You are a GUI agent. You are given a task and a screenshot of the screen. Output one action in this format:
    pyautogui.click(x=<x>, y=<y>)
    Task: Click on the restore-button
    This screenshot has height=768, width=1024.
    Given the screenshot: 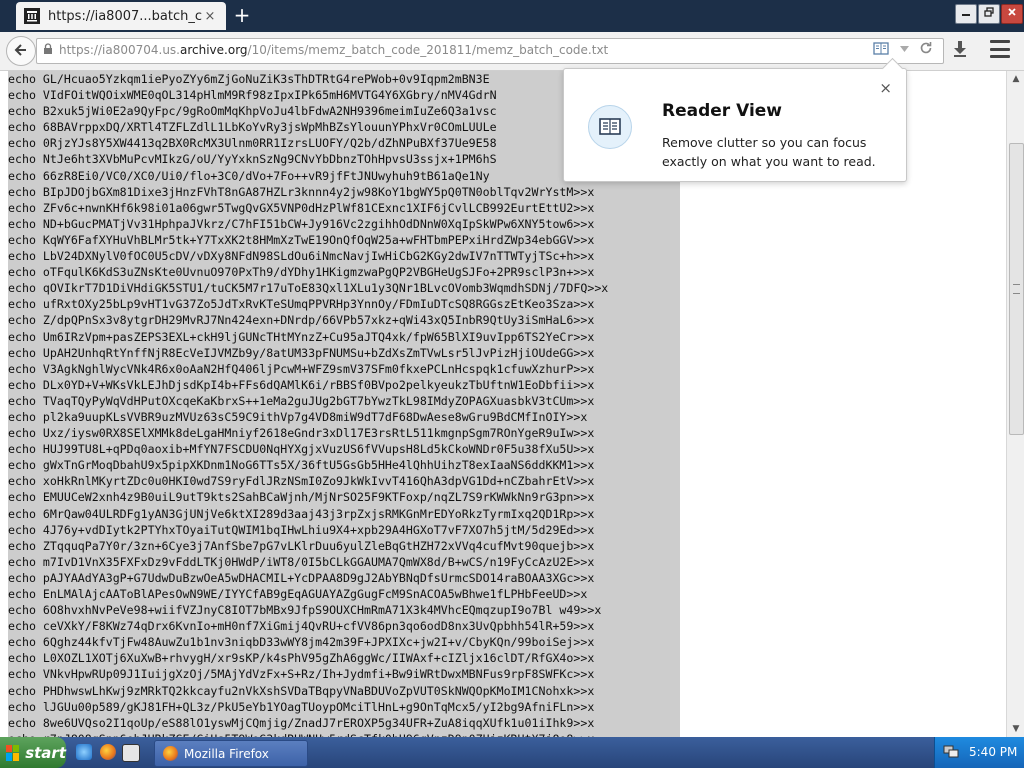 What is the action you would take?
    pyautogui.click(x=989, y=14)
    